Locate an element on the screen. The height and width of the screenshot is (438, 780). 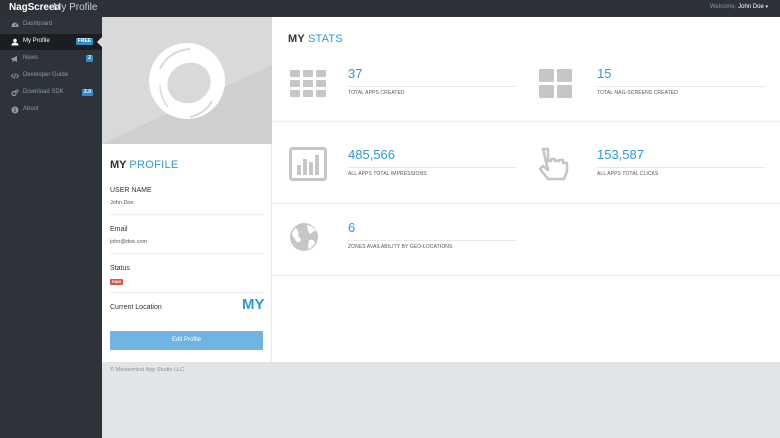
stat-value: 485,566 is located at coordinates (371, 154).